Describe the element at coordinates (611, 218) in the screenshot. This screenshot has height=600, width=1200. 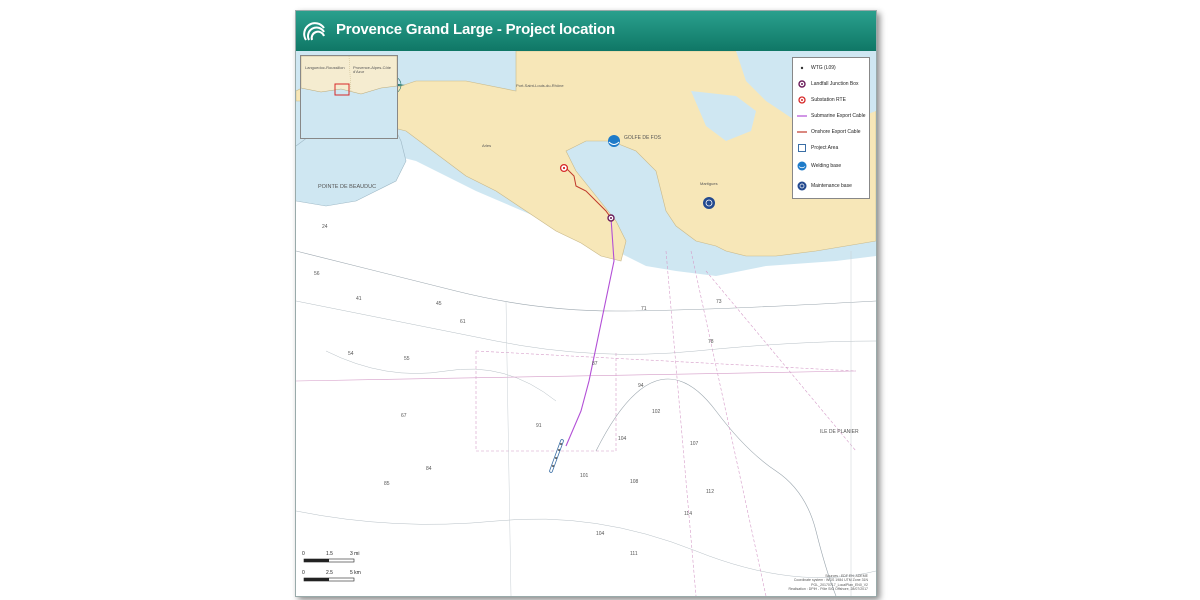
I see `landfall-junction-box-marker` at that location.